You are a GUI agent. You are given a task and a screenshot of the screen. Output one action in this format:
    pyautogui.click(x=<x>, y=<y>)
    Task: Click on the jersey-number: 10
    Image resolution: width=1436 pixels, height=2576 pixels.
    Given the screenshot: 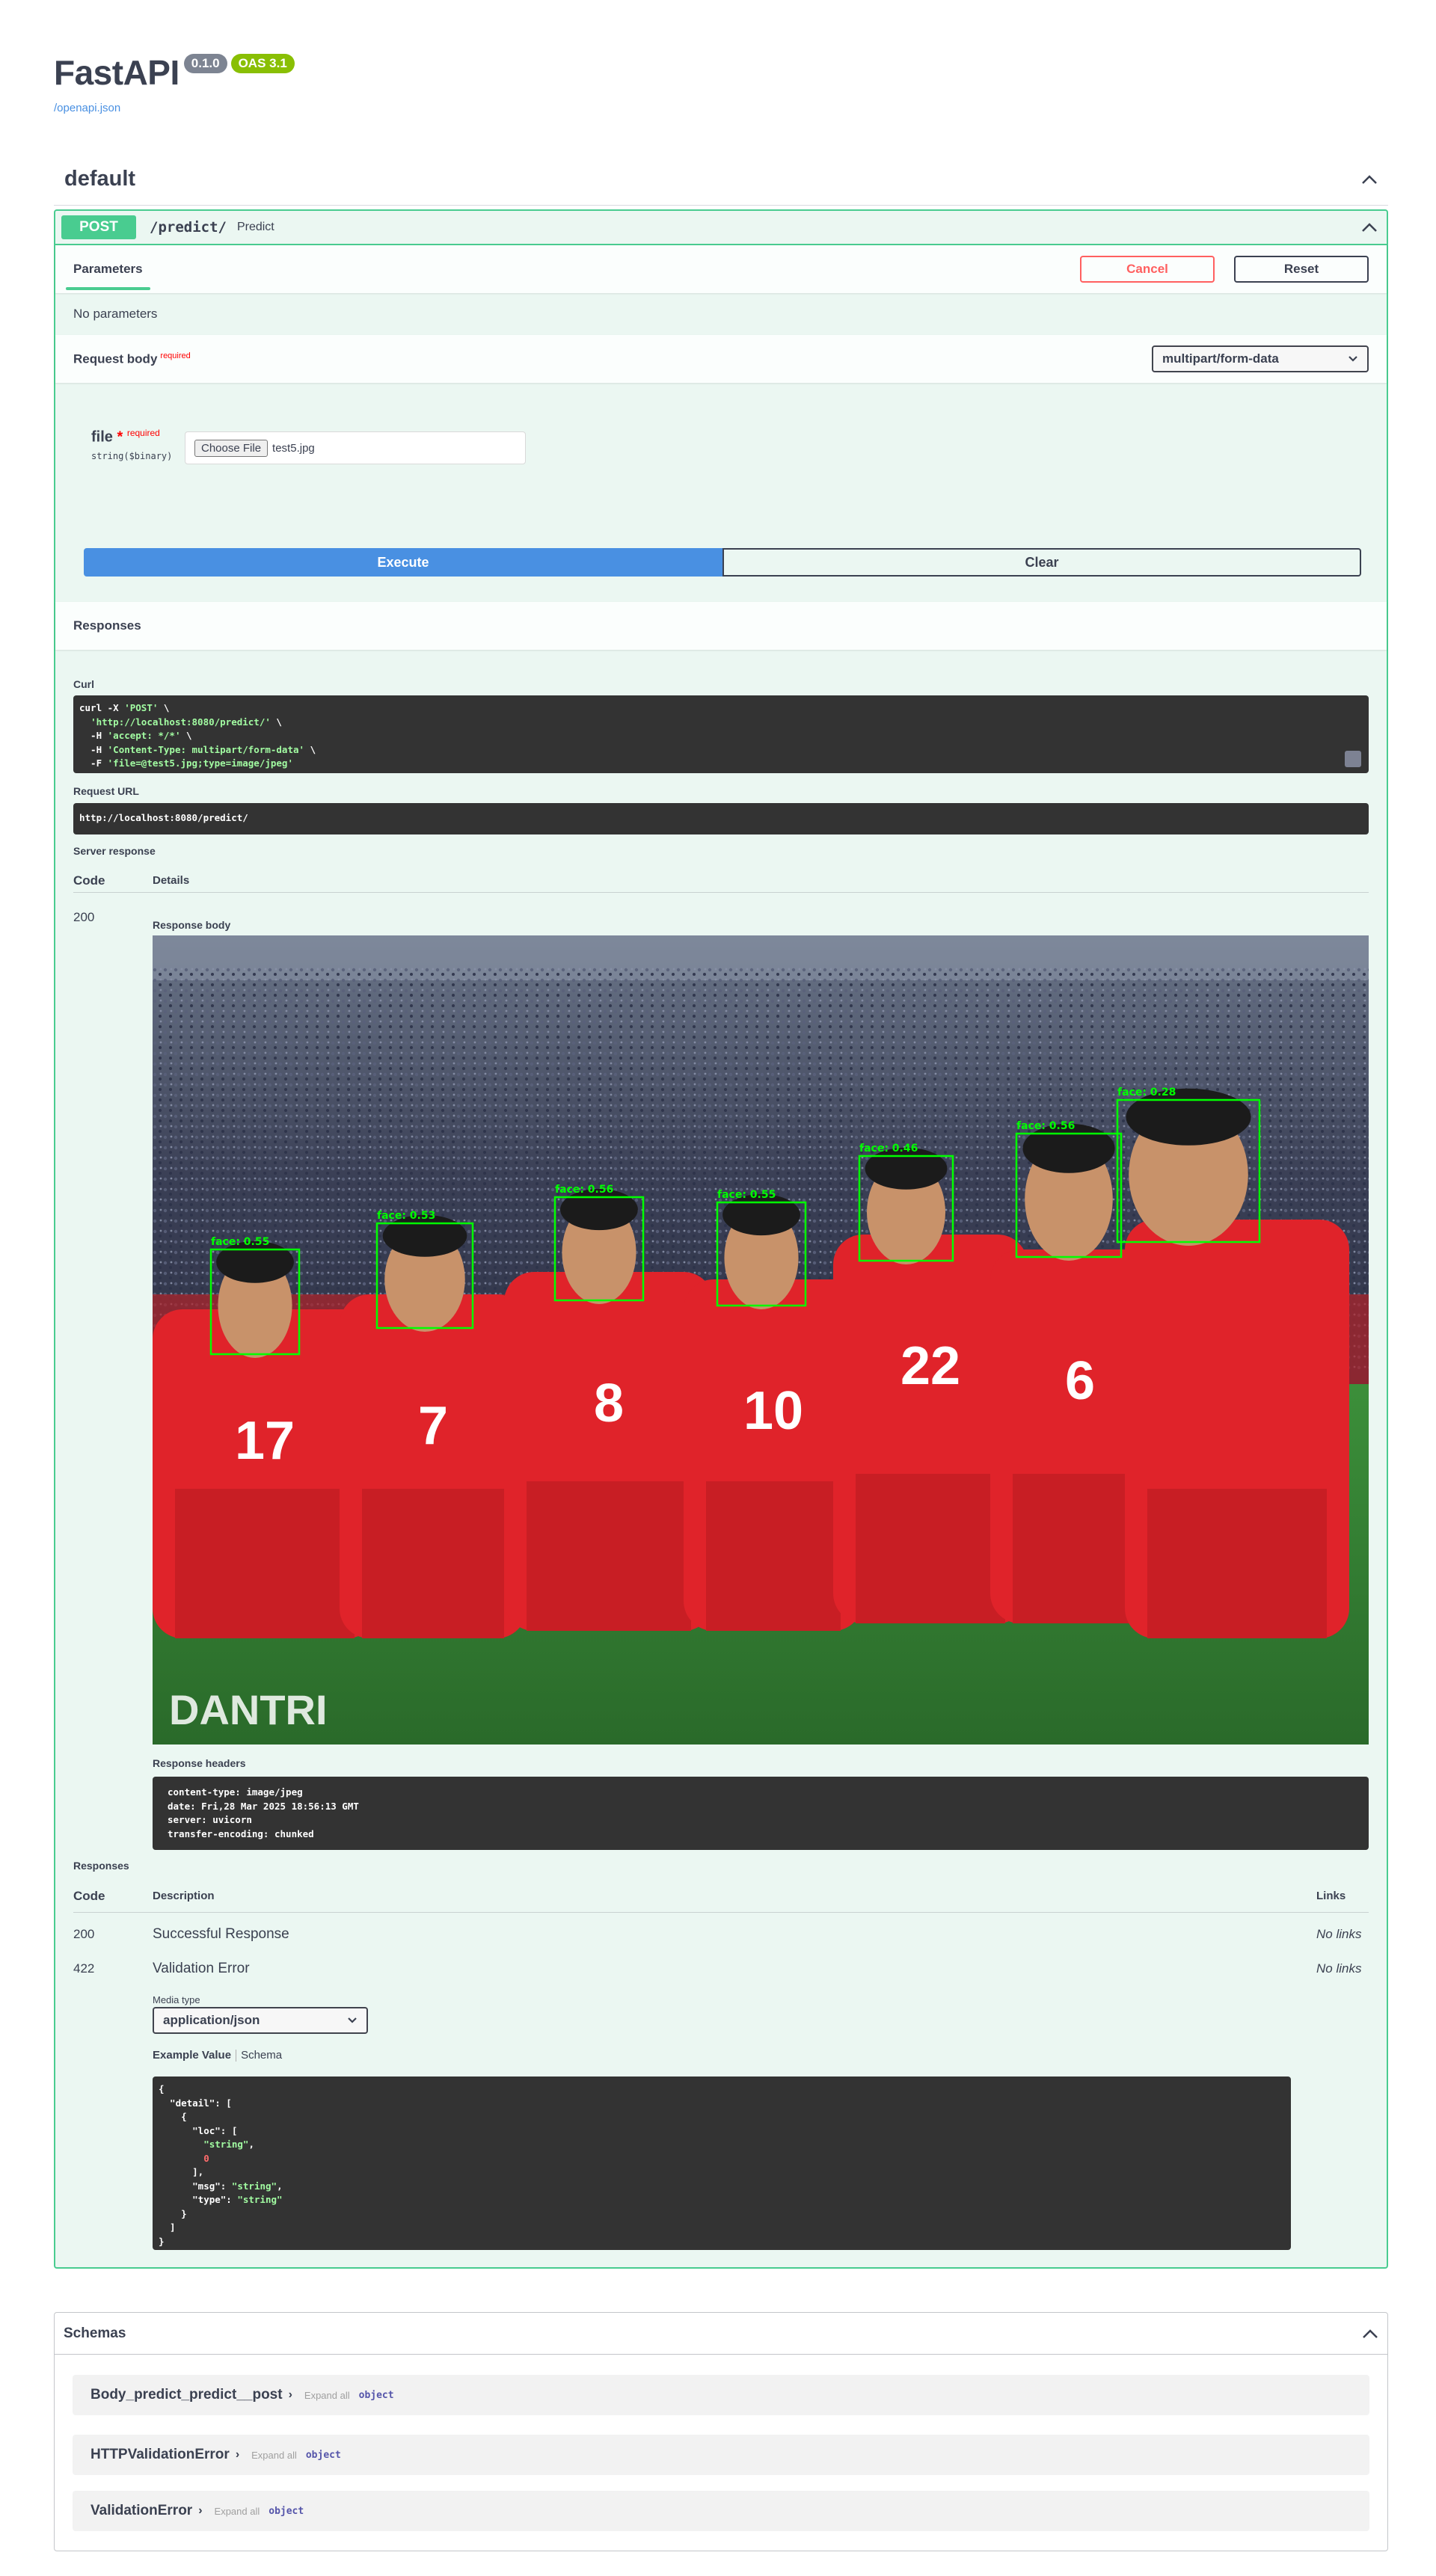 What is the action you would take?
    pyautogui.click(x=773, y=1411)
    